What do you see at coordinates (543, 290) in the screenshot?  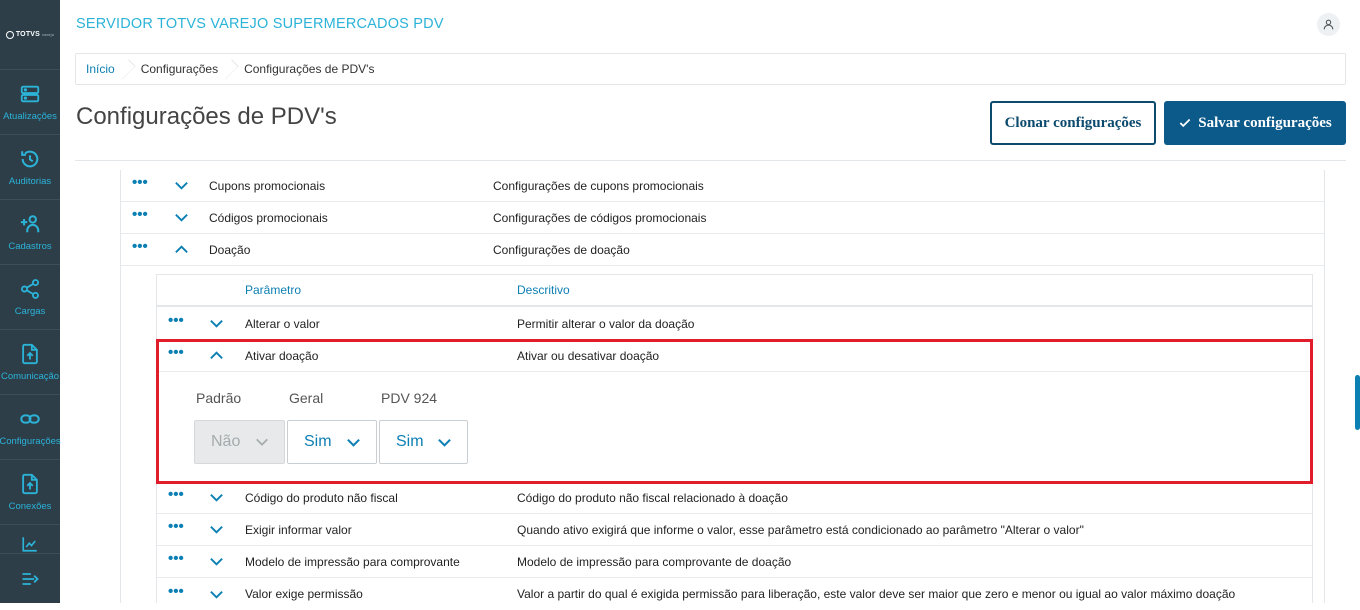 I see `column-header-descritivo: Descritivo` at bounding box center [543, 290].